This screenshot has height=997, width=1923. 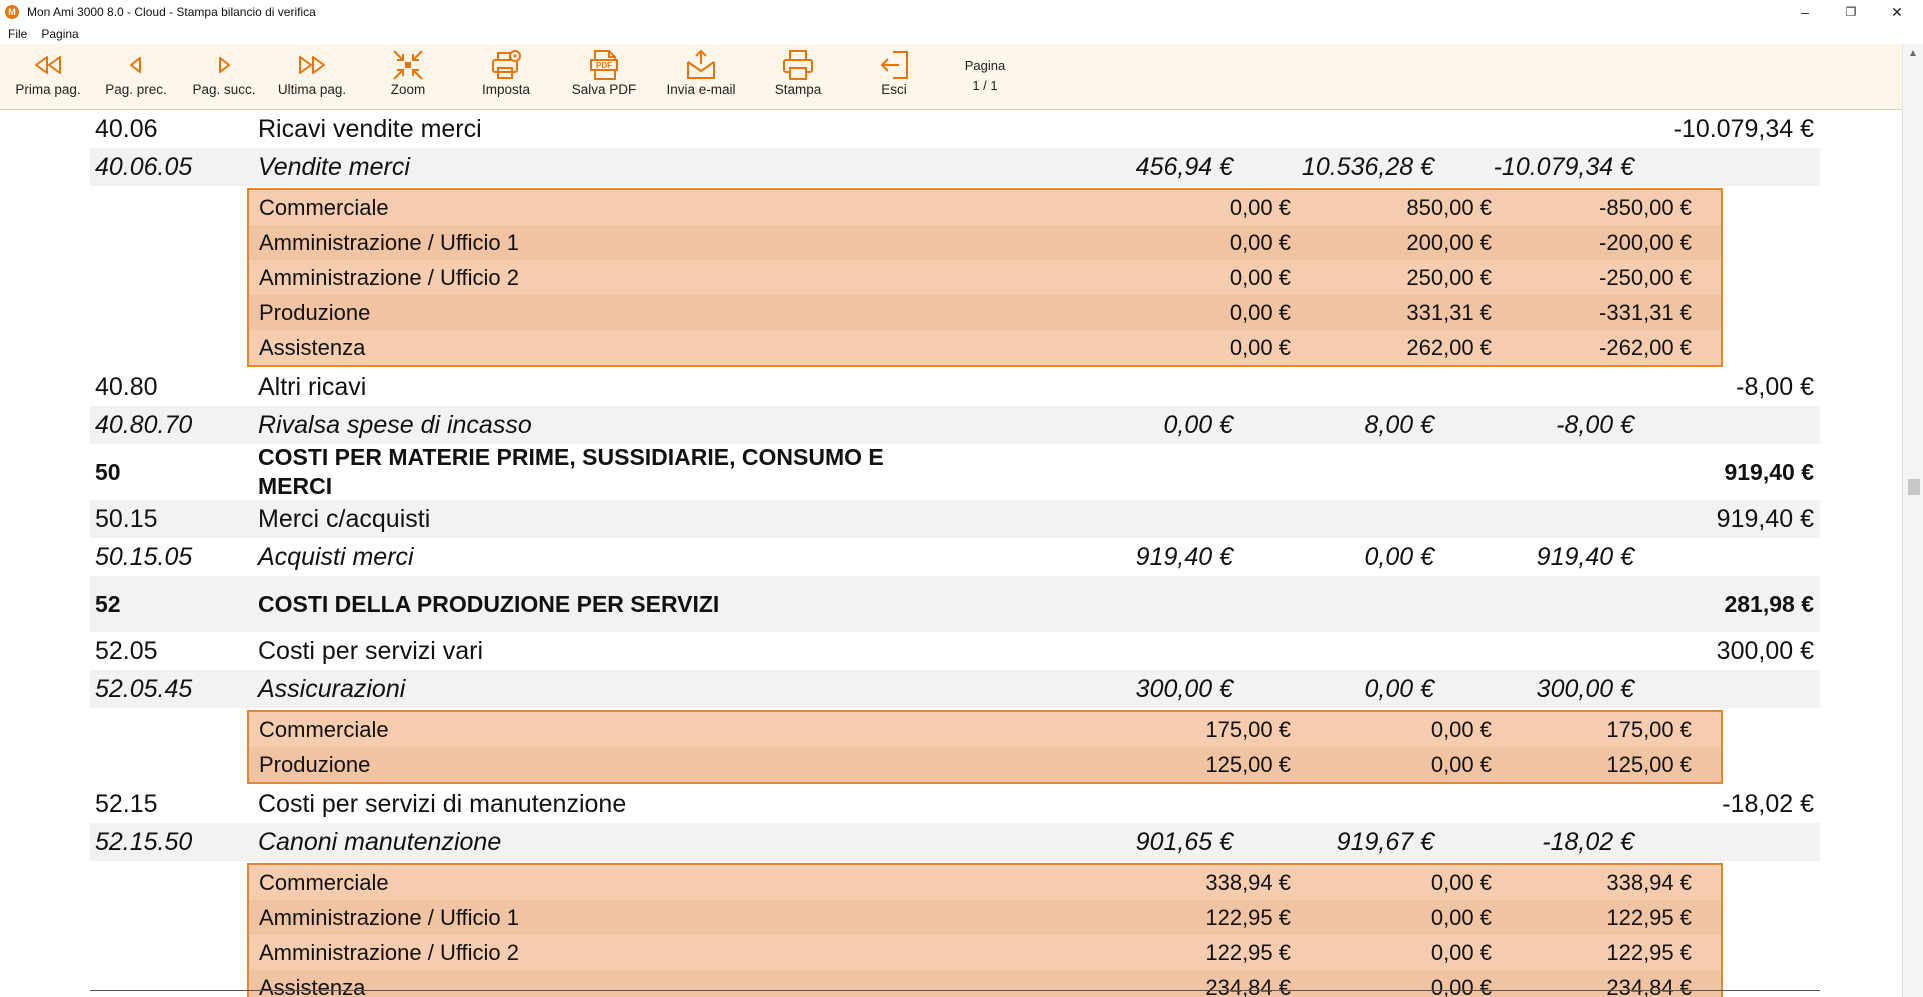 What do you see at coordinates (1184, 841) in the screenshot?
I see `amount-dare: 901,65 €` at bounding box center [1184, 841].